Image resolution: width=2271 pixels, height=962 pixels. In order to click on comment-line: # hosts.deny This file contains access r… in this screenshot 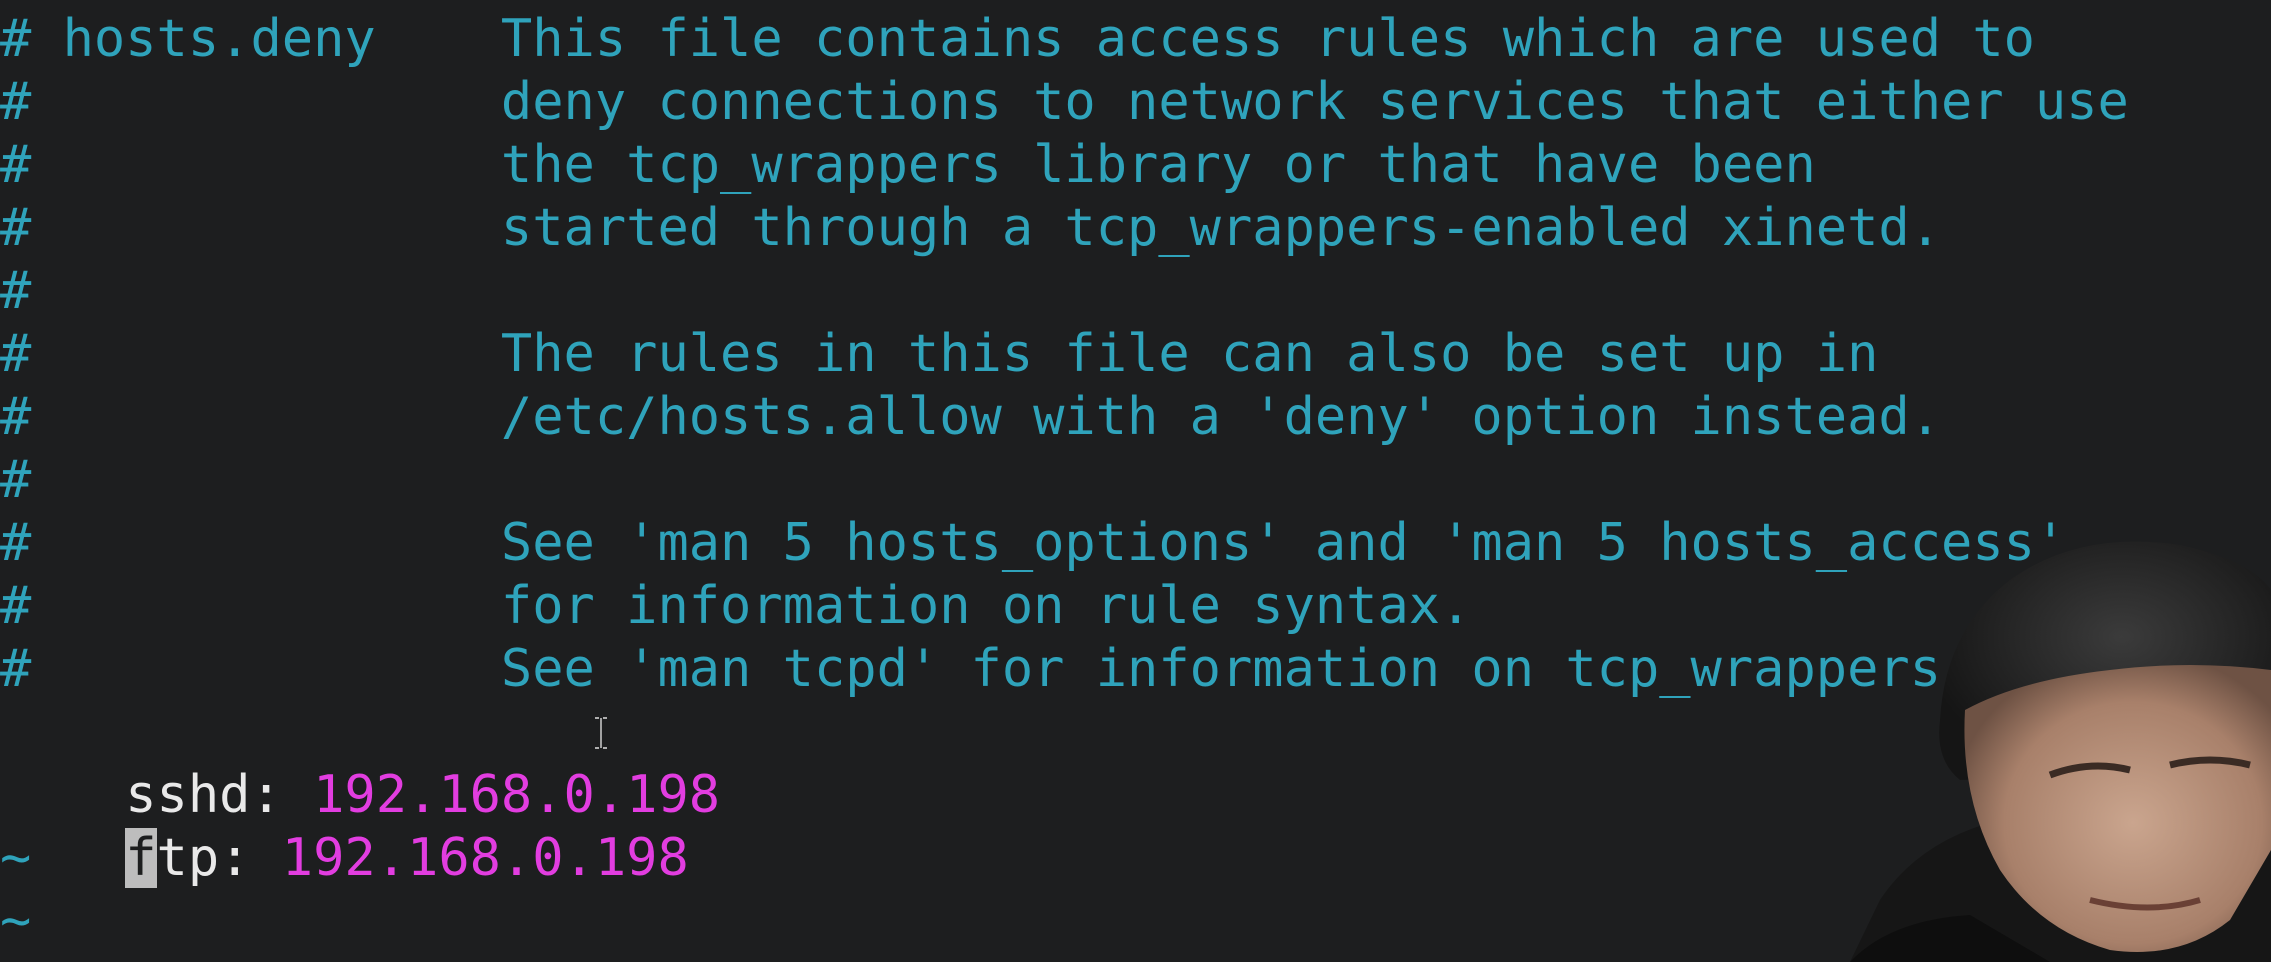, I will do `click(1017, 39)`.